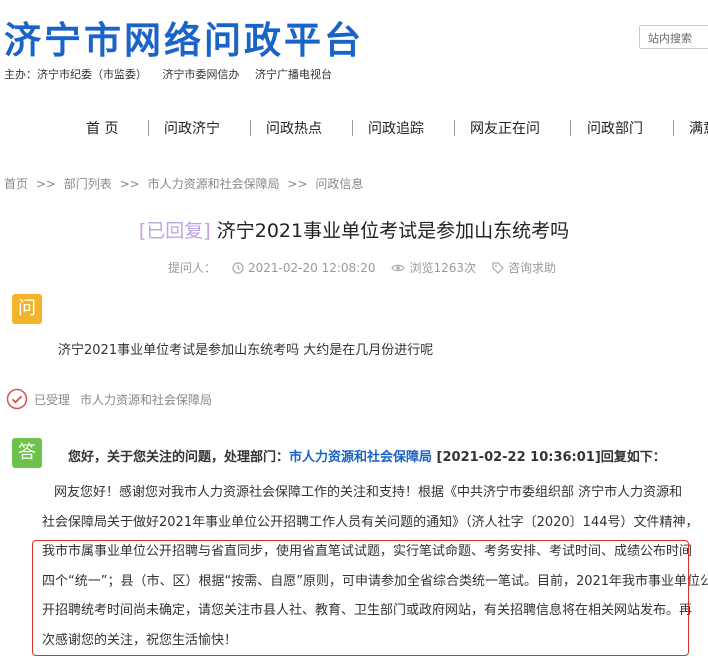 This screenshot has height=662, width=708. I want to click on breadcrumb: 首页 >> 部门列表 >> 市人力资源和社会保障局 >> 问政信息, so click(185, 183).